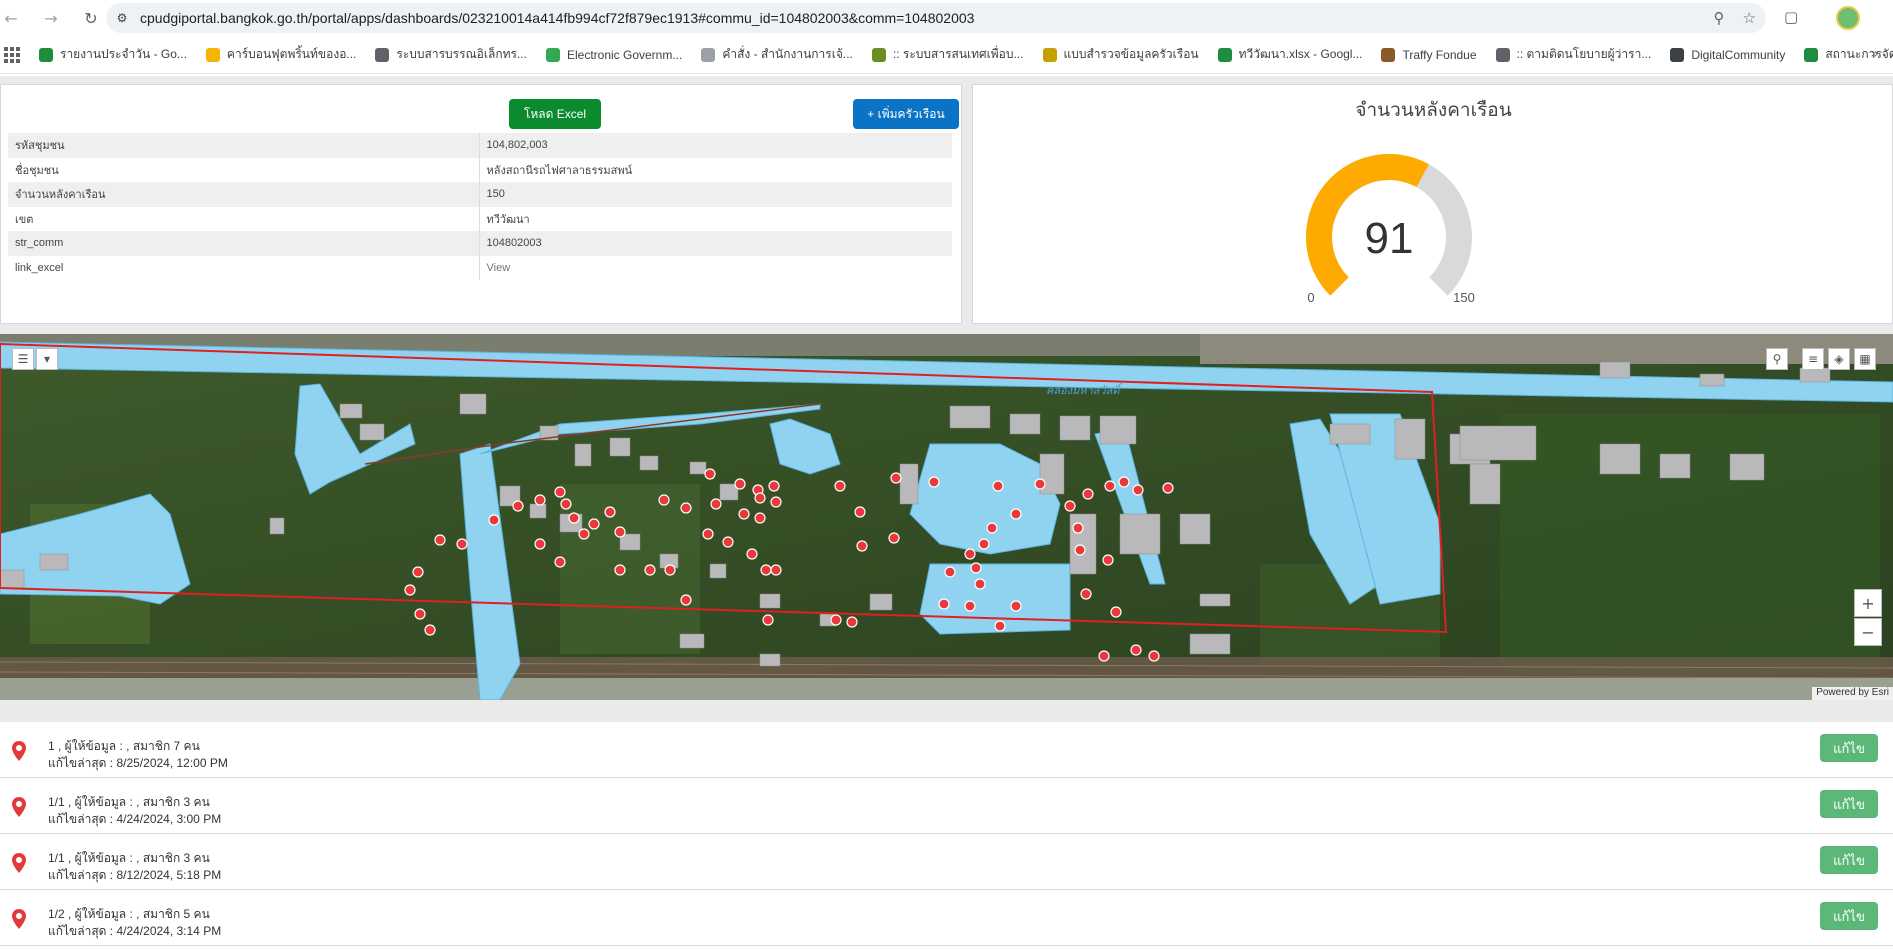 This screenshot has width=1893, height=950. Describe the element at coordinates (51, 18) in the screenshot. I see `forward-arrow-icon: →` at that location.